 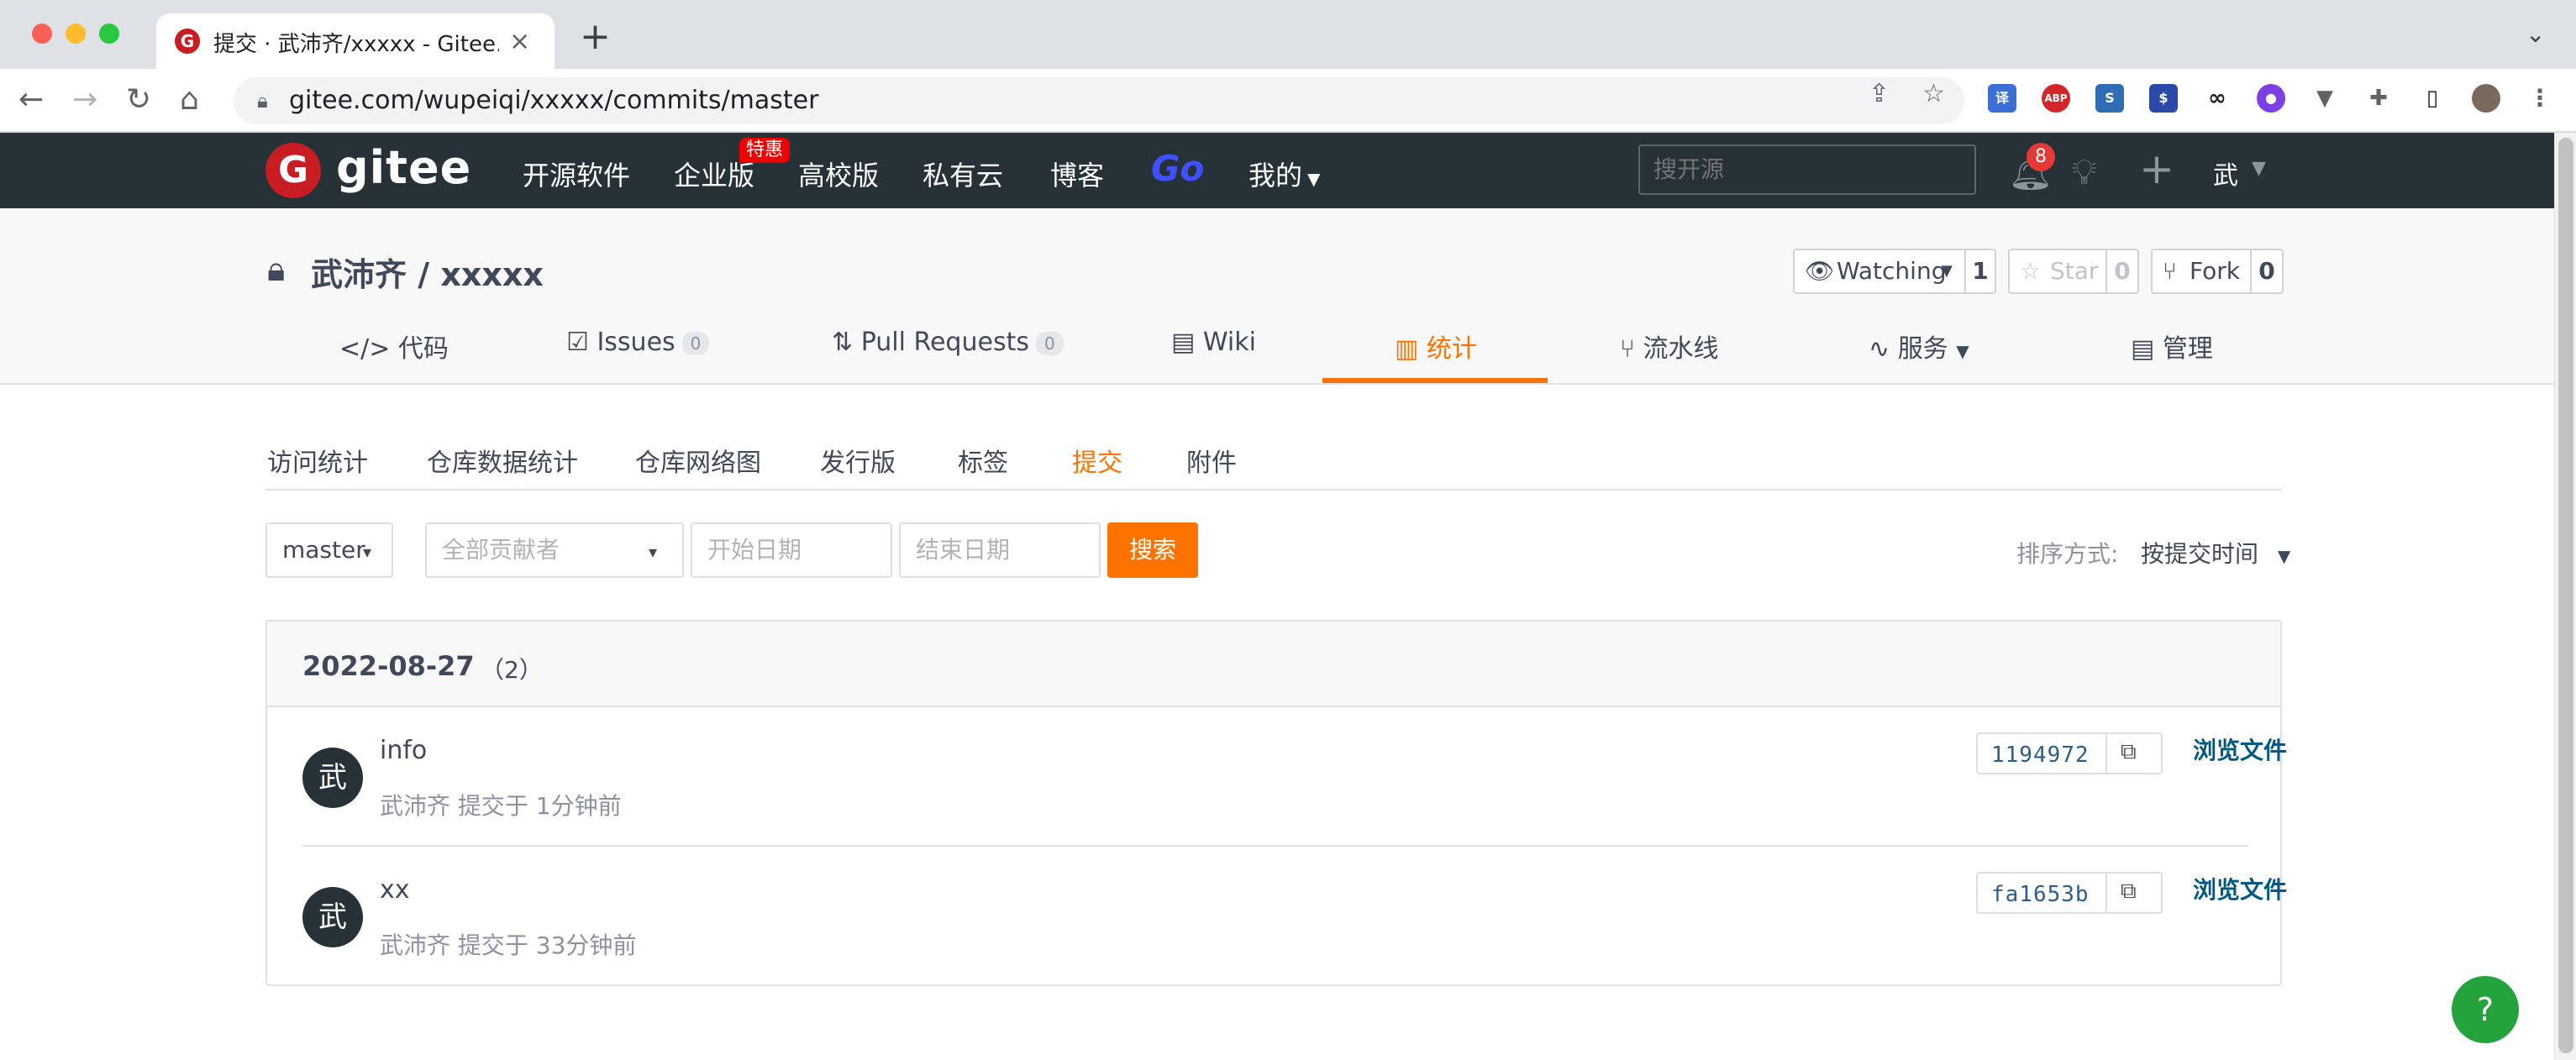 What do you see at coordinates (577, 342) in the screenshot?
I see `issues-icon: ☑` at bounding box center [577, 342].